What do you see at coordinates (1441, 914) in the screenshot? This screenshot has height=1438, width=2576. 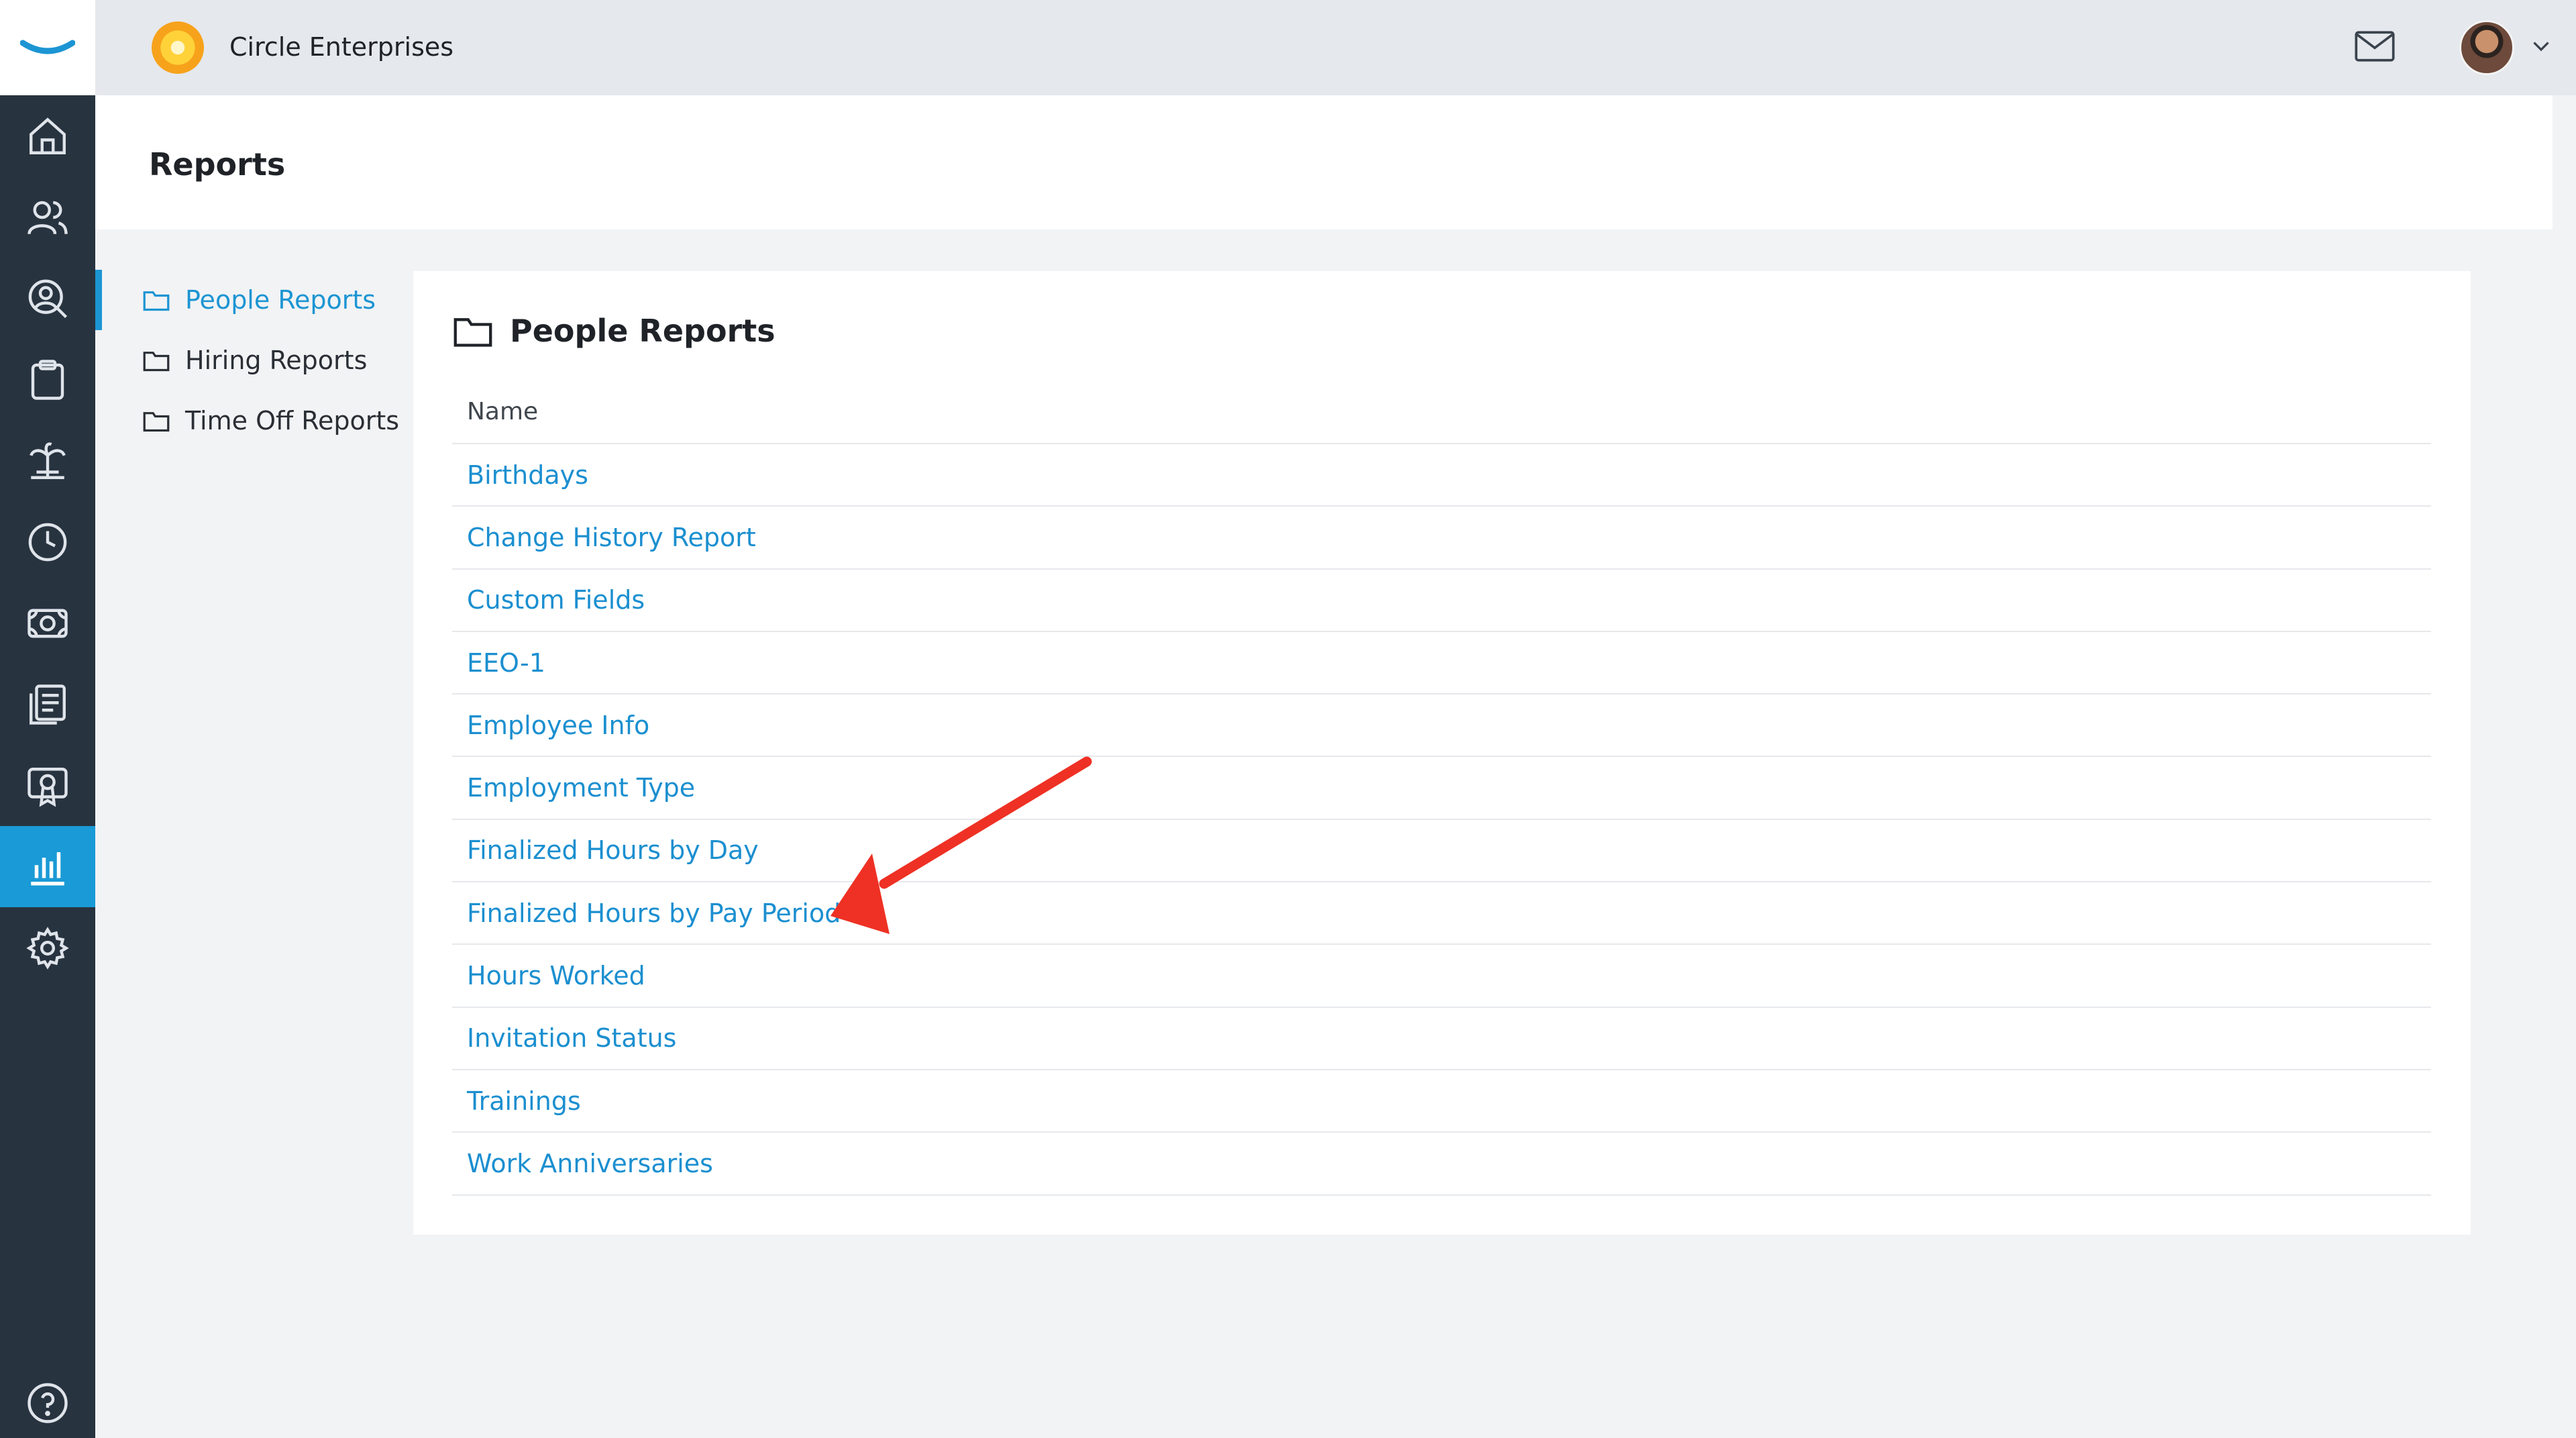 I see `table-row: Finalized Hours by Pay Period` at bounding box center [1441, 914].